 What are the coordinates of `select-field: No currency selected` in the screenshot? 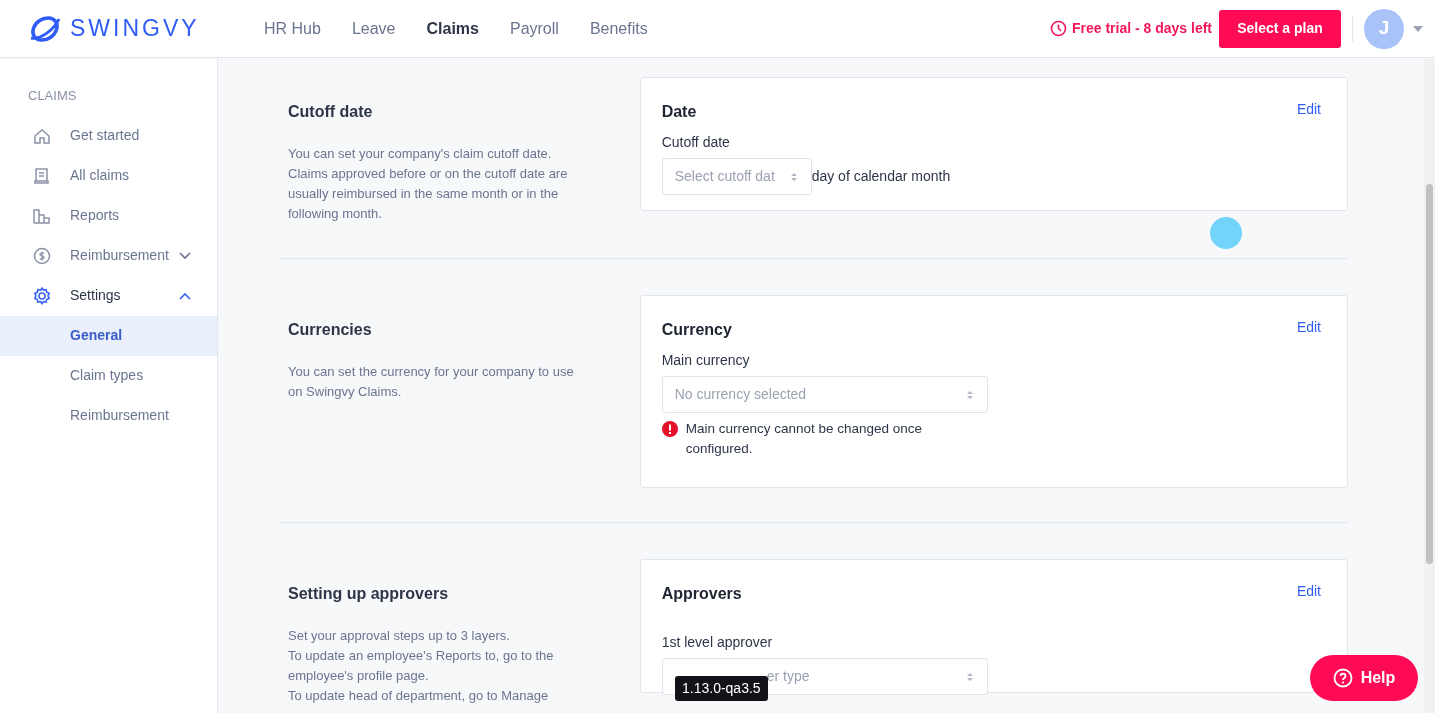 It's located at (824, 394).